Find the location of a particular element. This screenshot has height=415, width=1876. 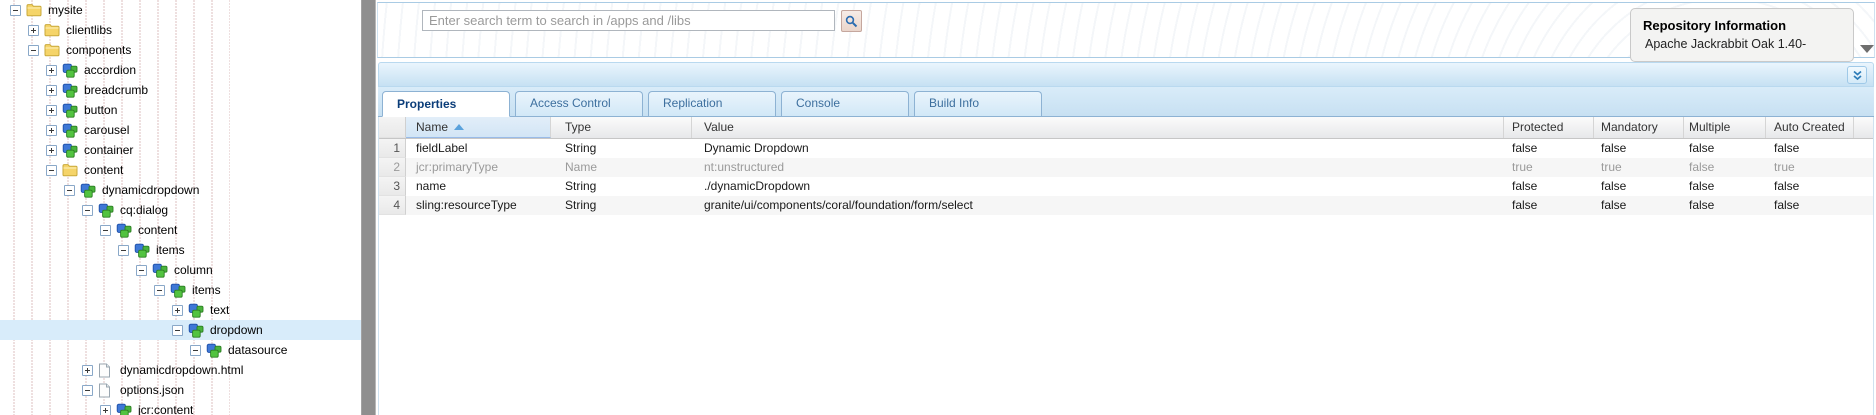

tree-node-jcr-content: jcr:content is located at coordinates (180, 407).